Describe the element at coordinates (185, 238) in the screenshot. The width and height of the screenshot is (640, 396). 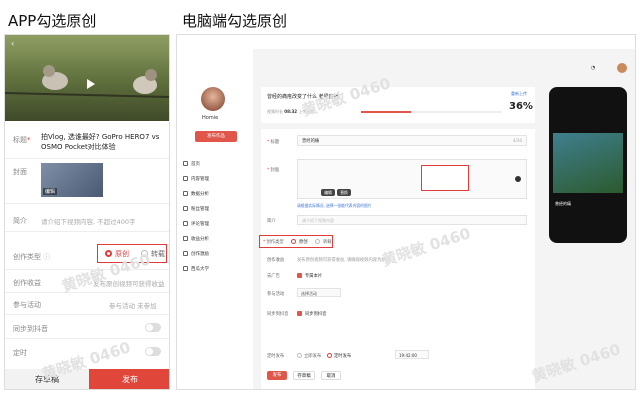
I see `revenue-icon` at that location.